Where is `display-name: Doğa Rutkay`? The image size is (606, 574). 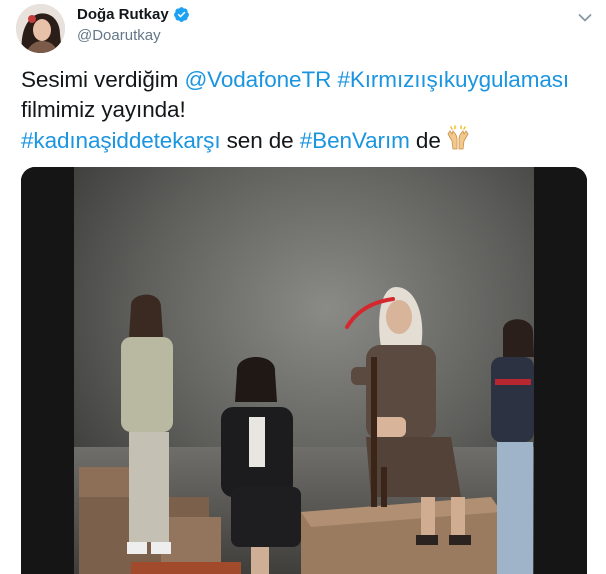
display-name: Doğa Rutkay is located at coordinates (123, 14).